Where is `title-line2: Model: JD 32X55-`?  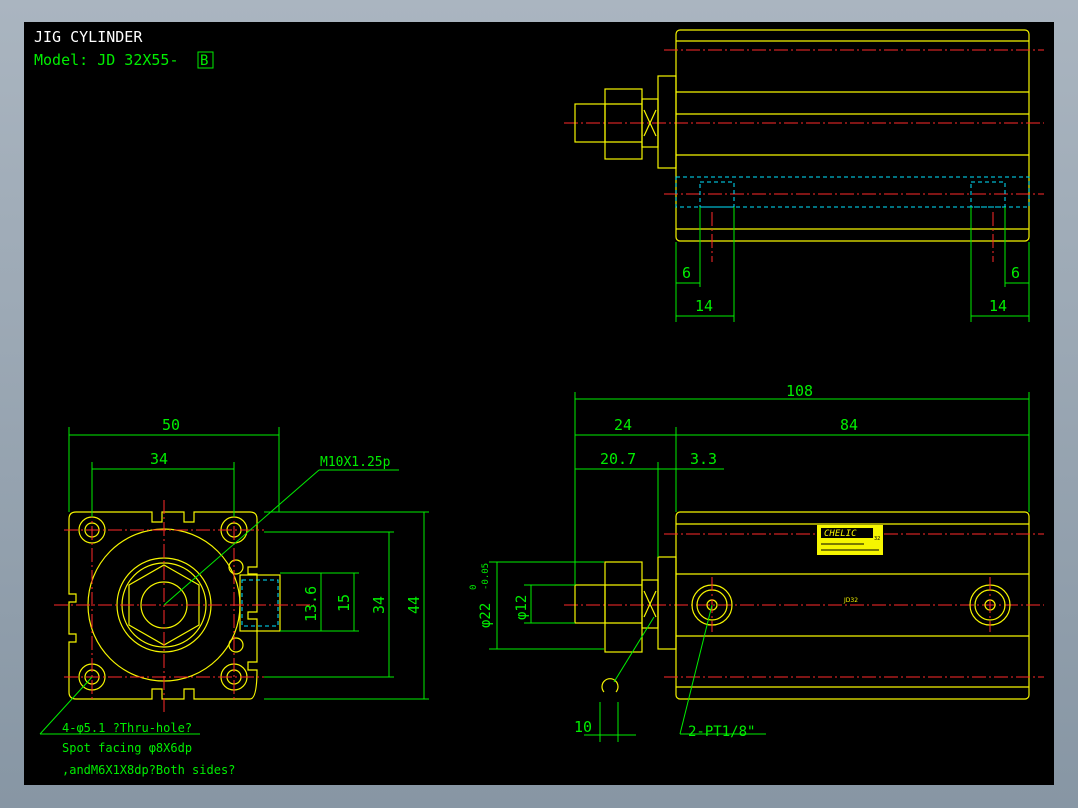
title-line2: Model: JD 32X55- is located at coordinates (106, 60).